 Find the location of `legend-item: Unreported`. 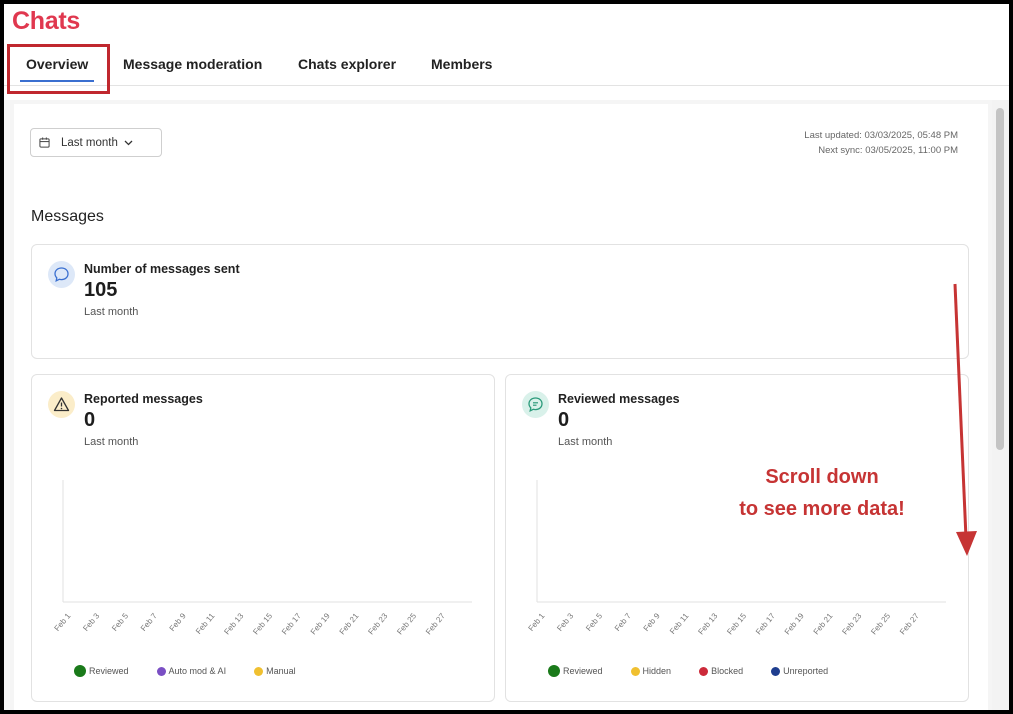

legend-item: Unreported is located at coordinates (799, 671).